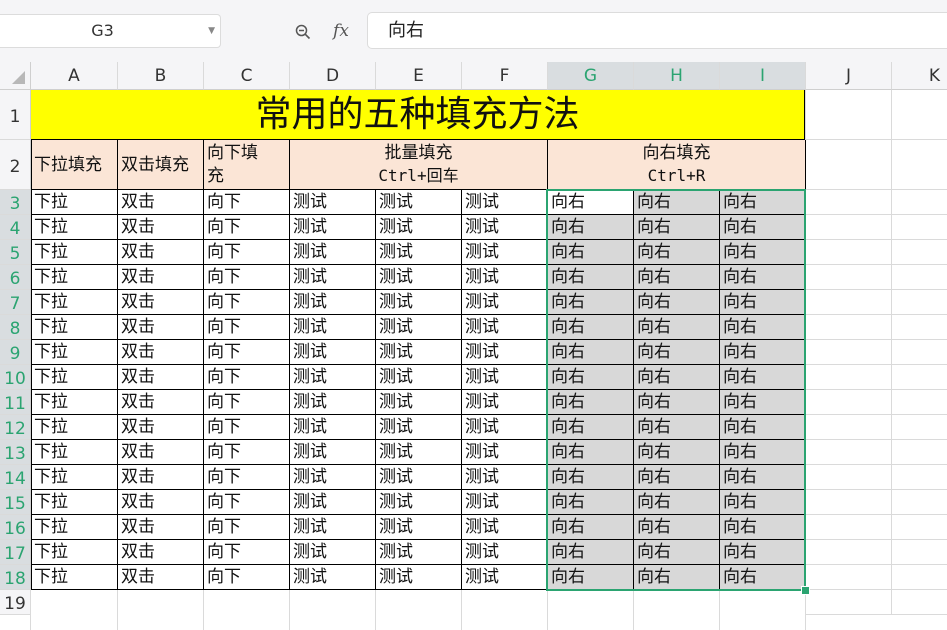  I want to click on cell-I9: 向右, so click(763, 352).